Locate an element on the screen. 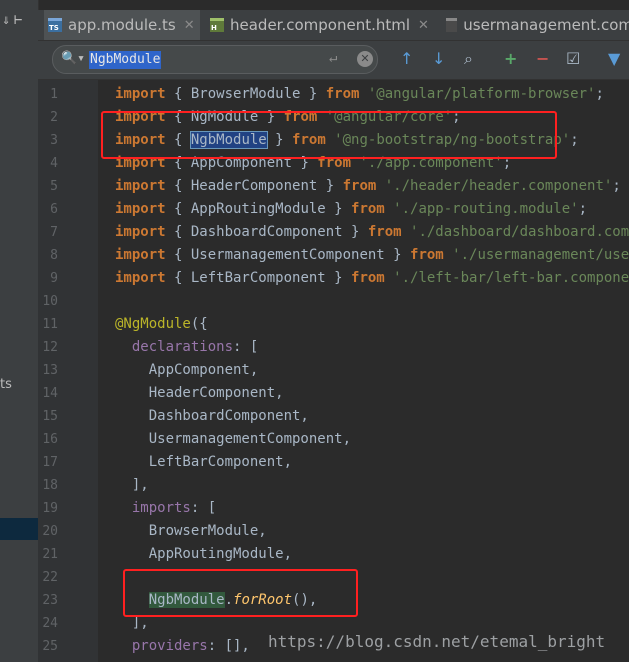 This screenshot has width=629, height=662. code-token: { AppRoutingModule } is located at coordinates (258, 209).